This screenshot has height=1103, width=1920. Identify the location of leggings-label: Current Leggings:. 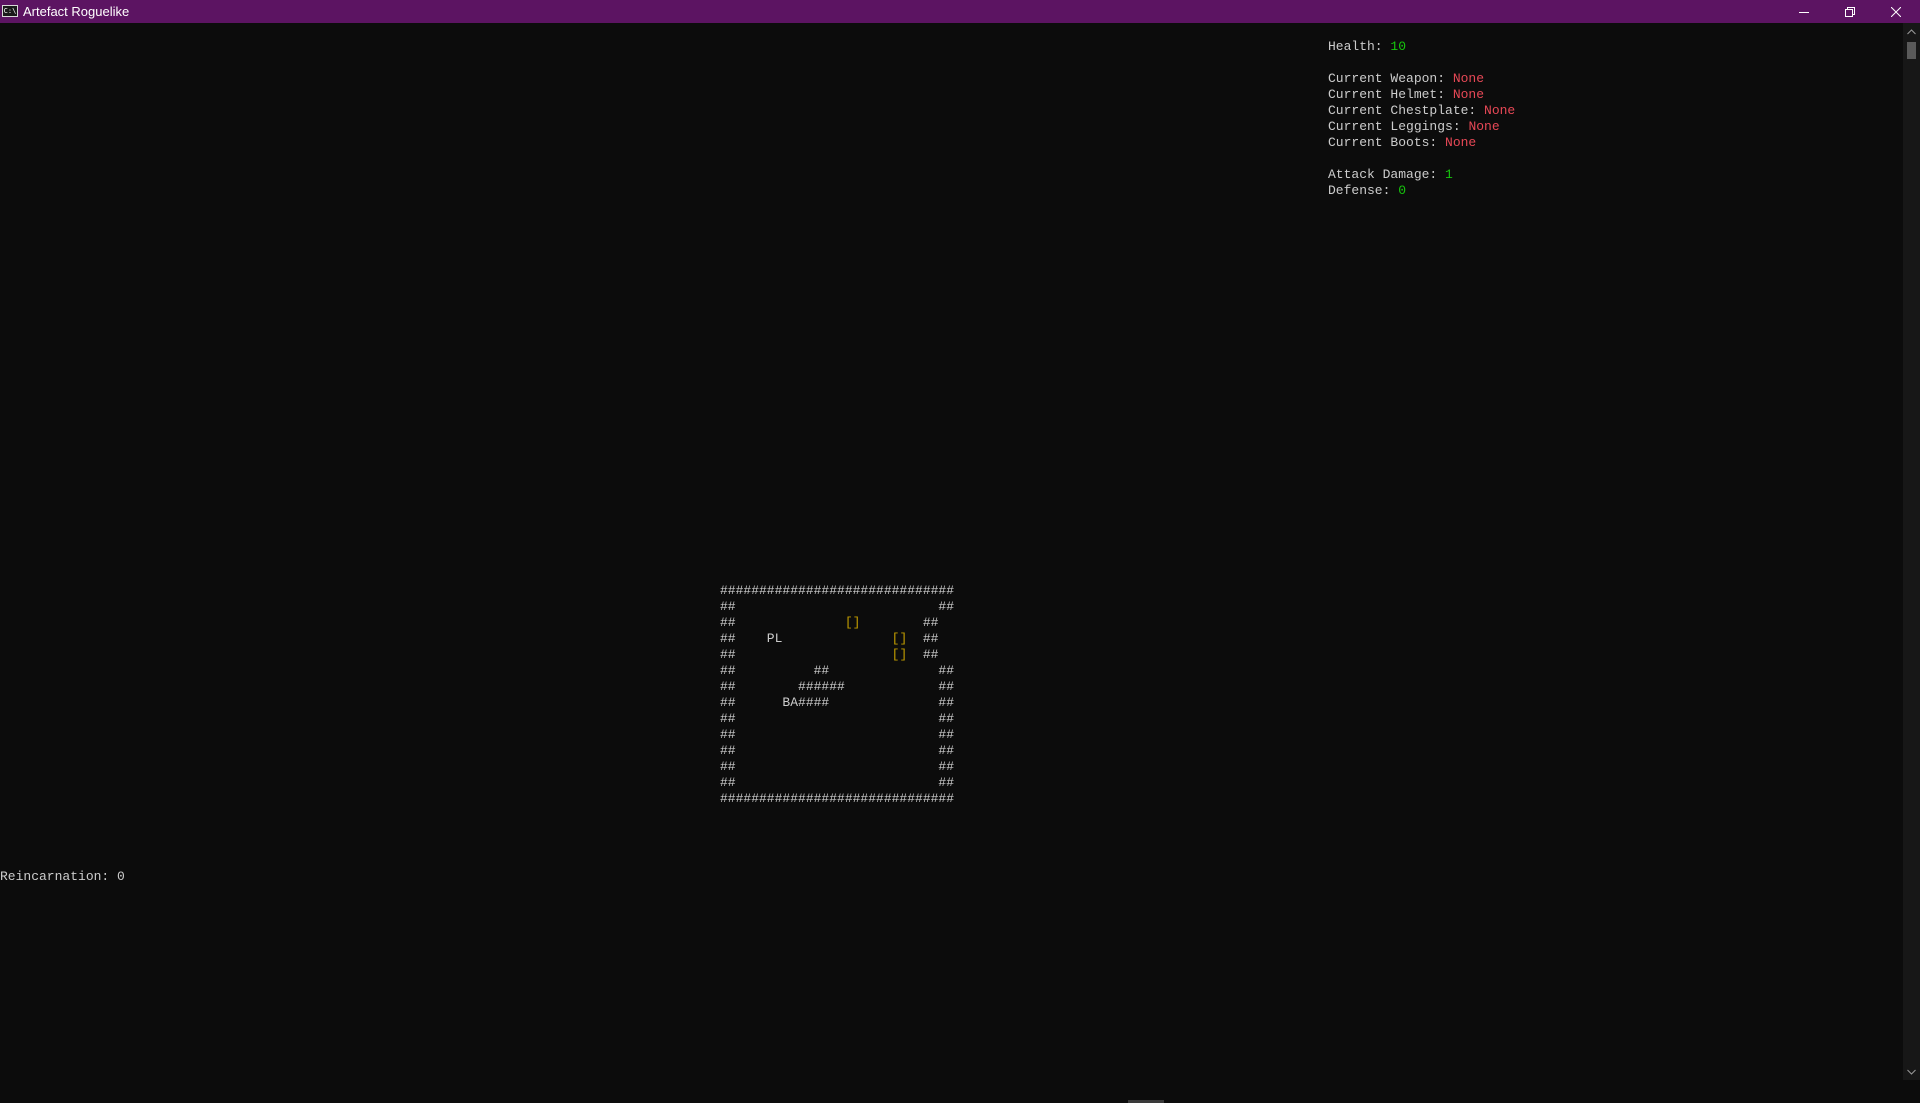
(1398, 126).